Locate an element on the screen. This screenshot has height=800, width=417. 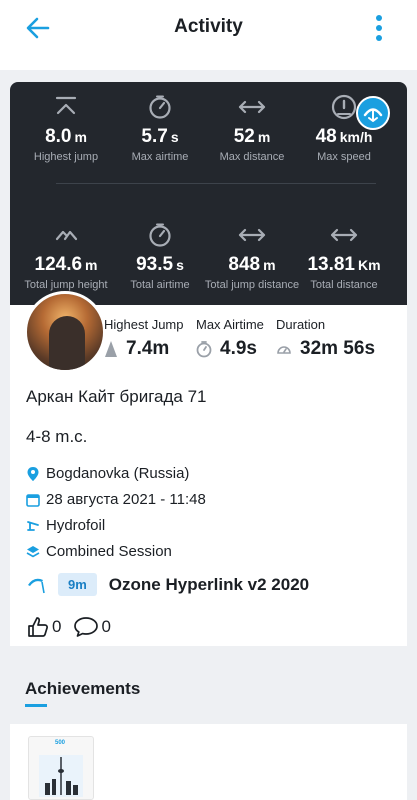
stat-total-jump-height: 124.6 m Total jump height is located at coordinates (66, 256).